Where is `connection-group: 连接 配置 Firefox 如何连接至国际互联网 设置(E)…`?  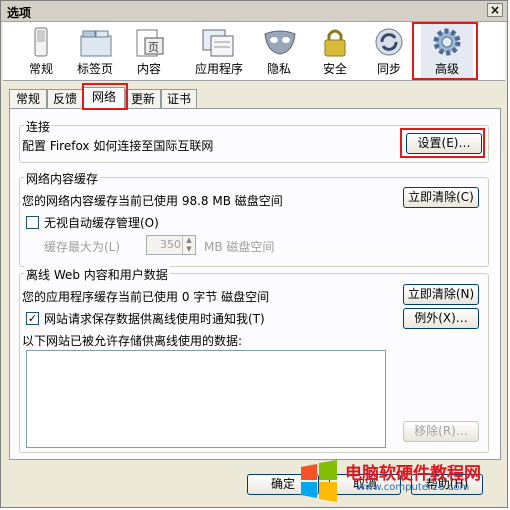 connection-group: 连接 配置 Firefox 如何连接至国际互联网 设置(E)… is located at coordinates (254, 140).